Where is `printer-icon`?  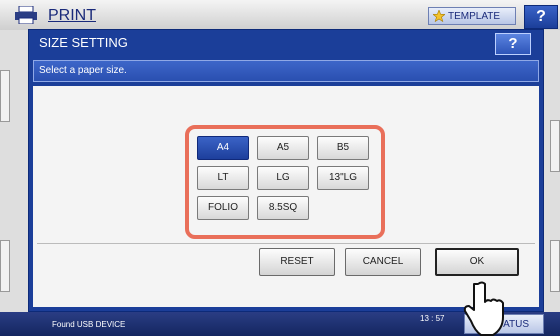 printer-icon is located at coordinates (26, 15).